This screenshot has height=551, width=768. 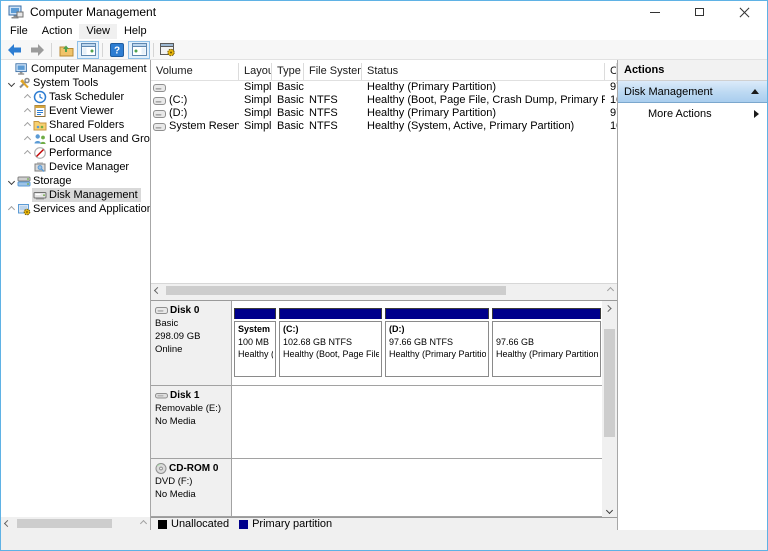 I want to click on maximize-button, so click(x=699, y=12).